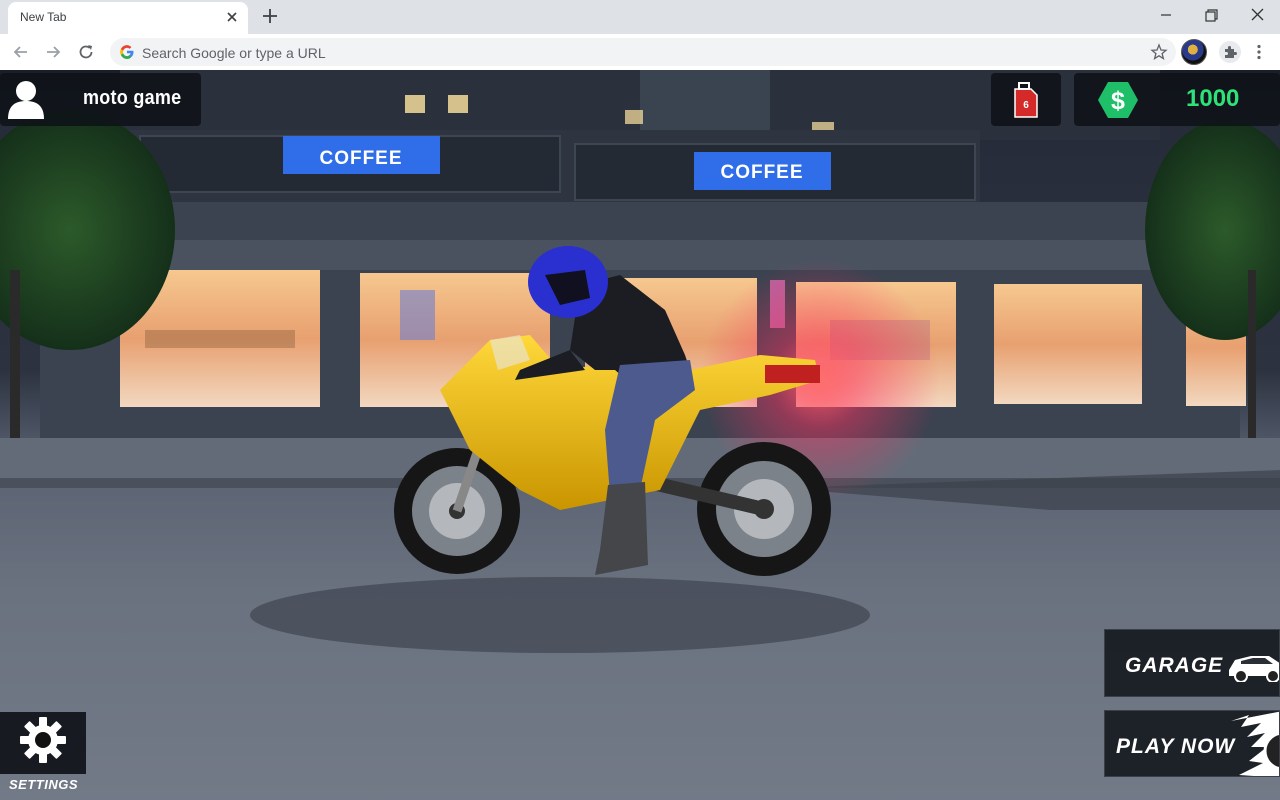  Describe the element at coordinates (127, 52) in the screenshot. I see `google-icon` at that location.